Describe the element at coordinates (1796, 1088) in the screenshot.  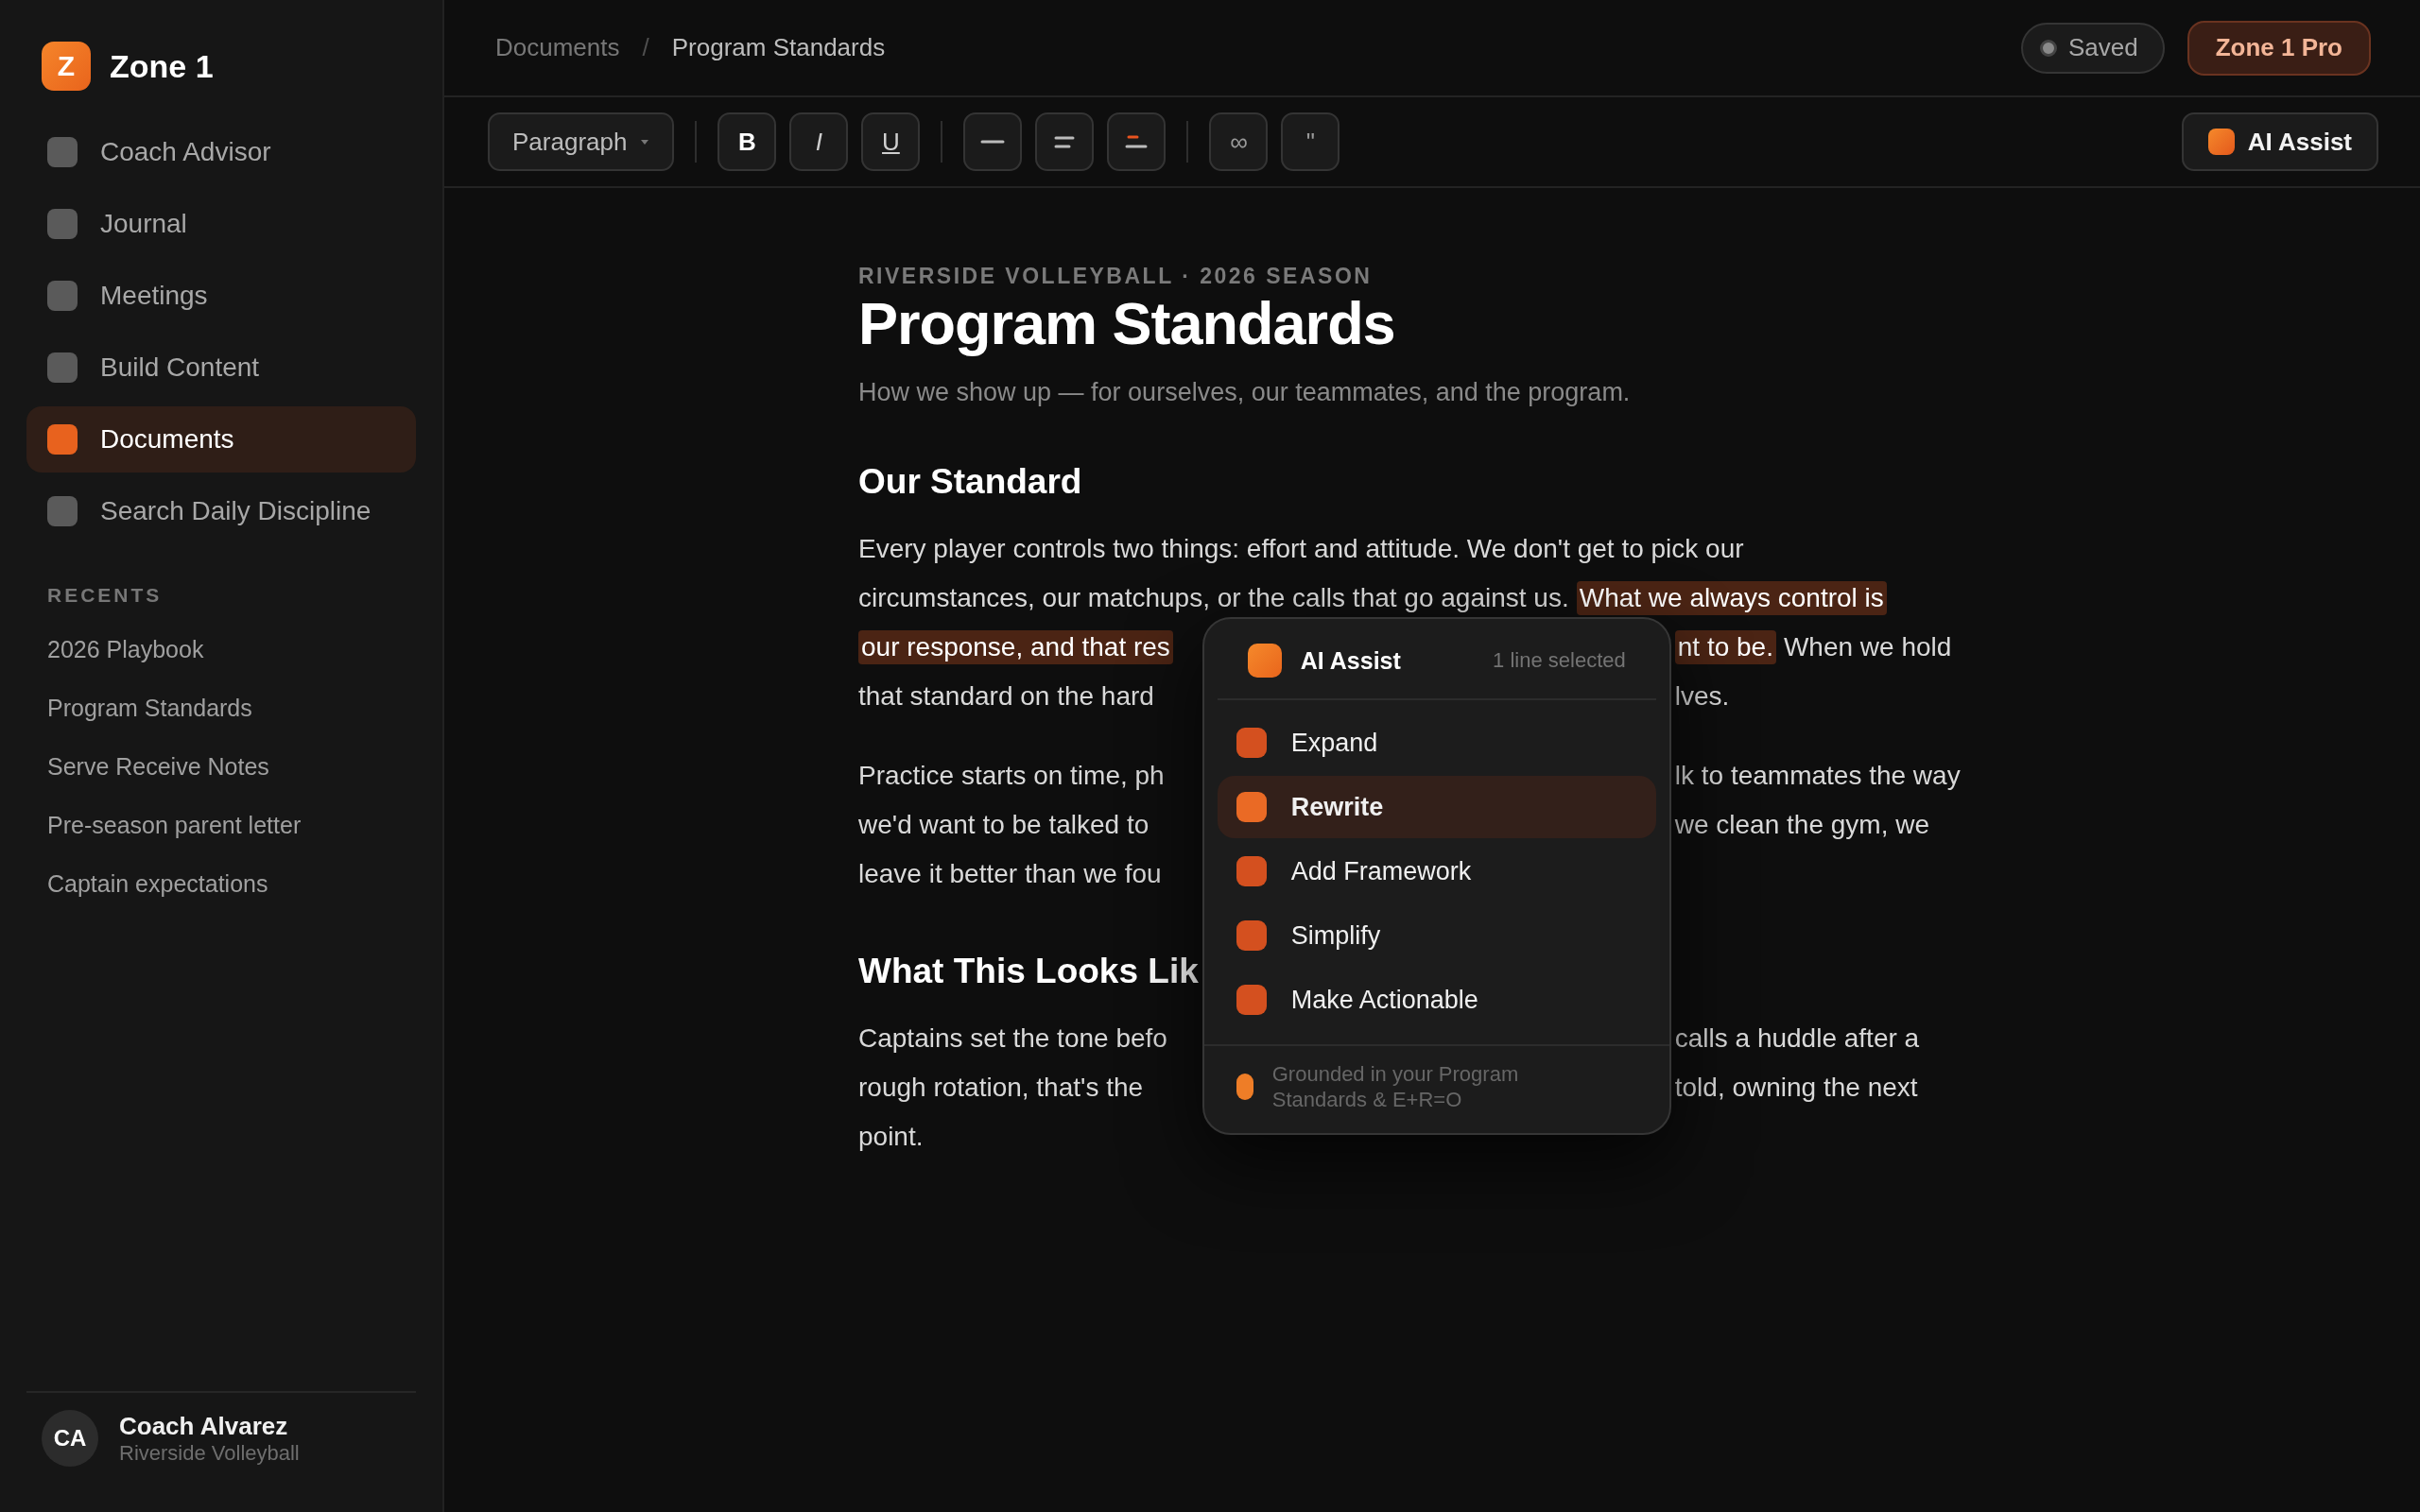
I see `paragraph-text: told, owning the next` at that location.